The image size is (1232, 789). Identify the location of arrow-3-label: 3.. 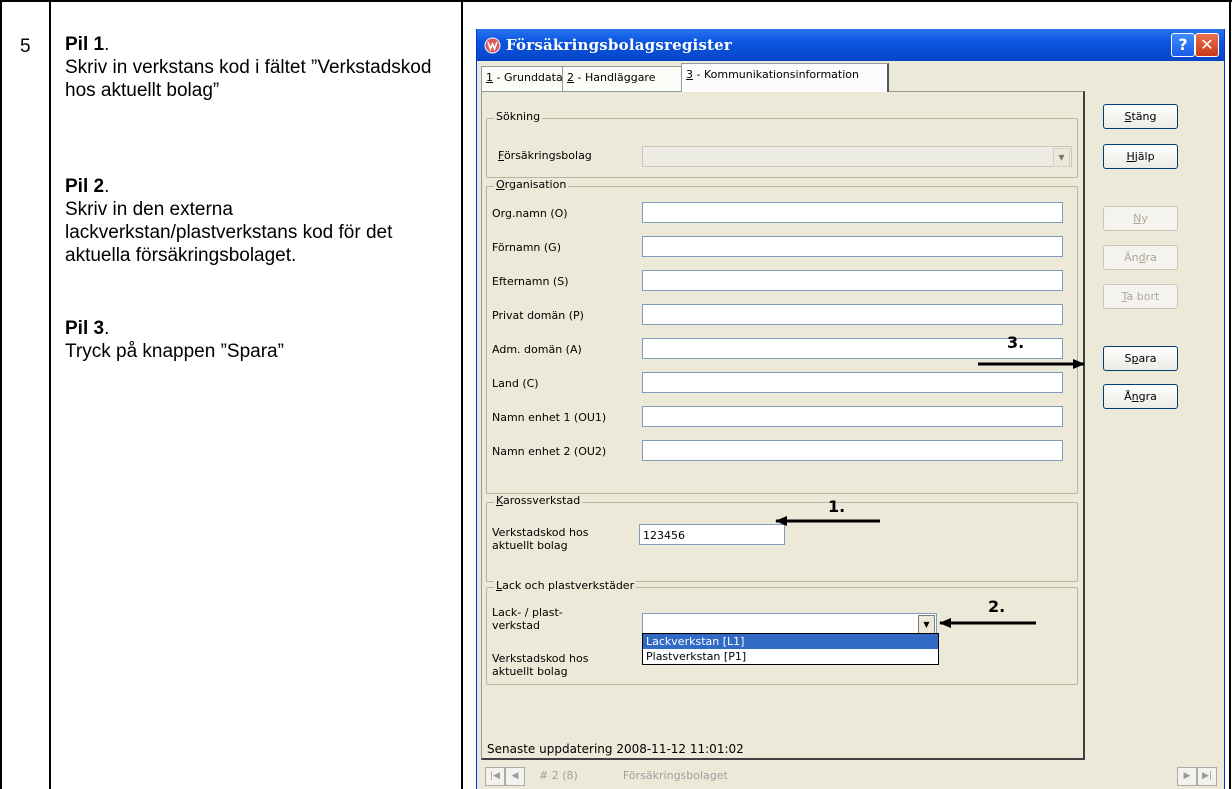
(1016, 342).